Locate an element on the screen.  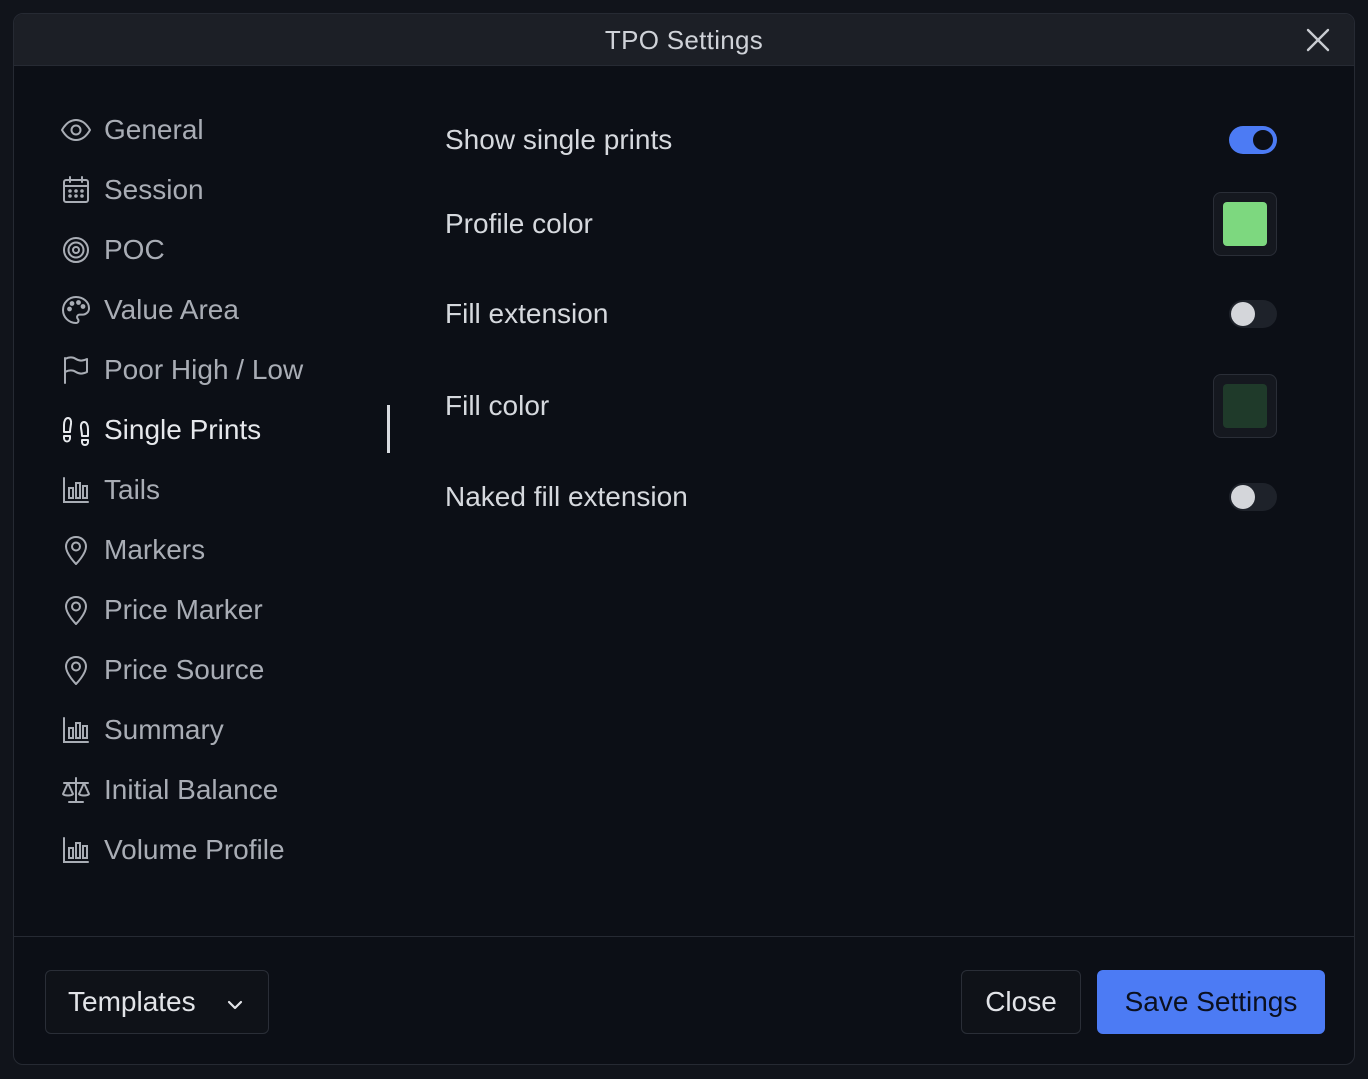
sidebar-item-price-marker: Price Marker is located at coordinates (225, 610).